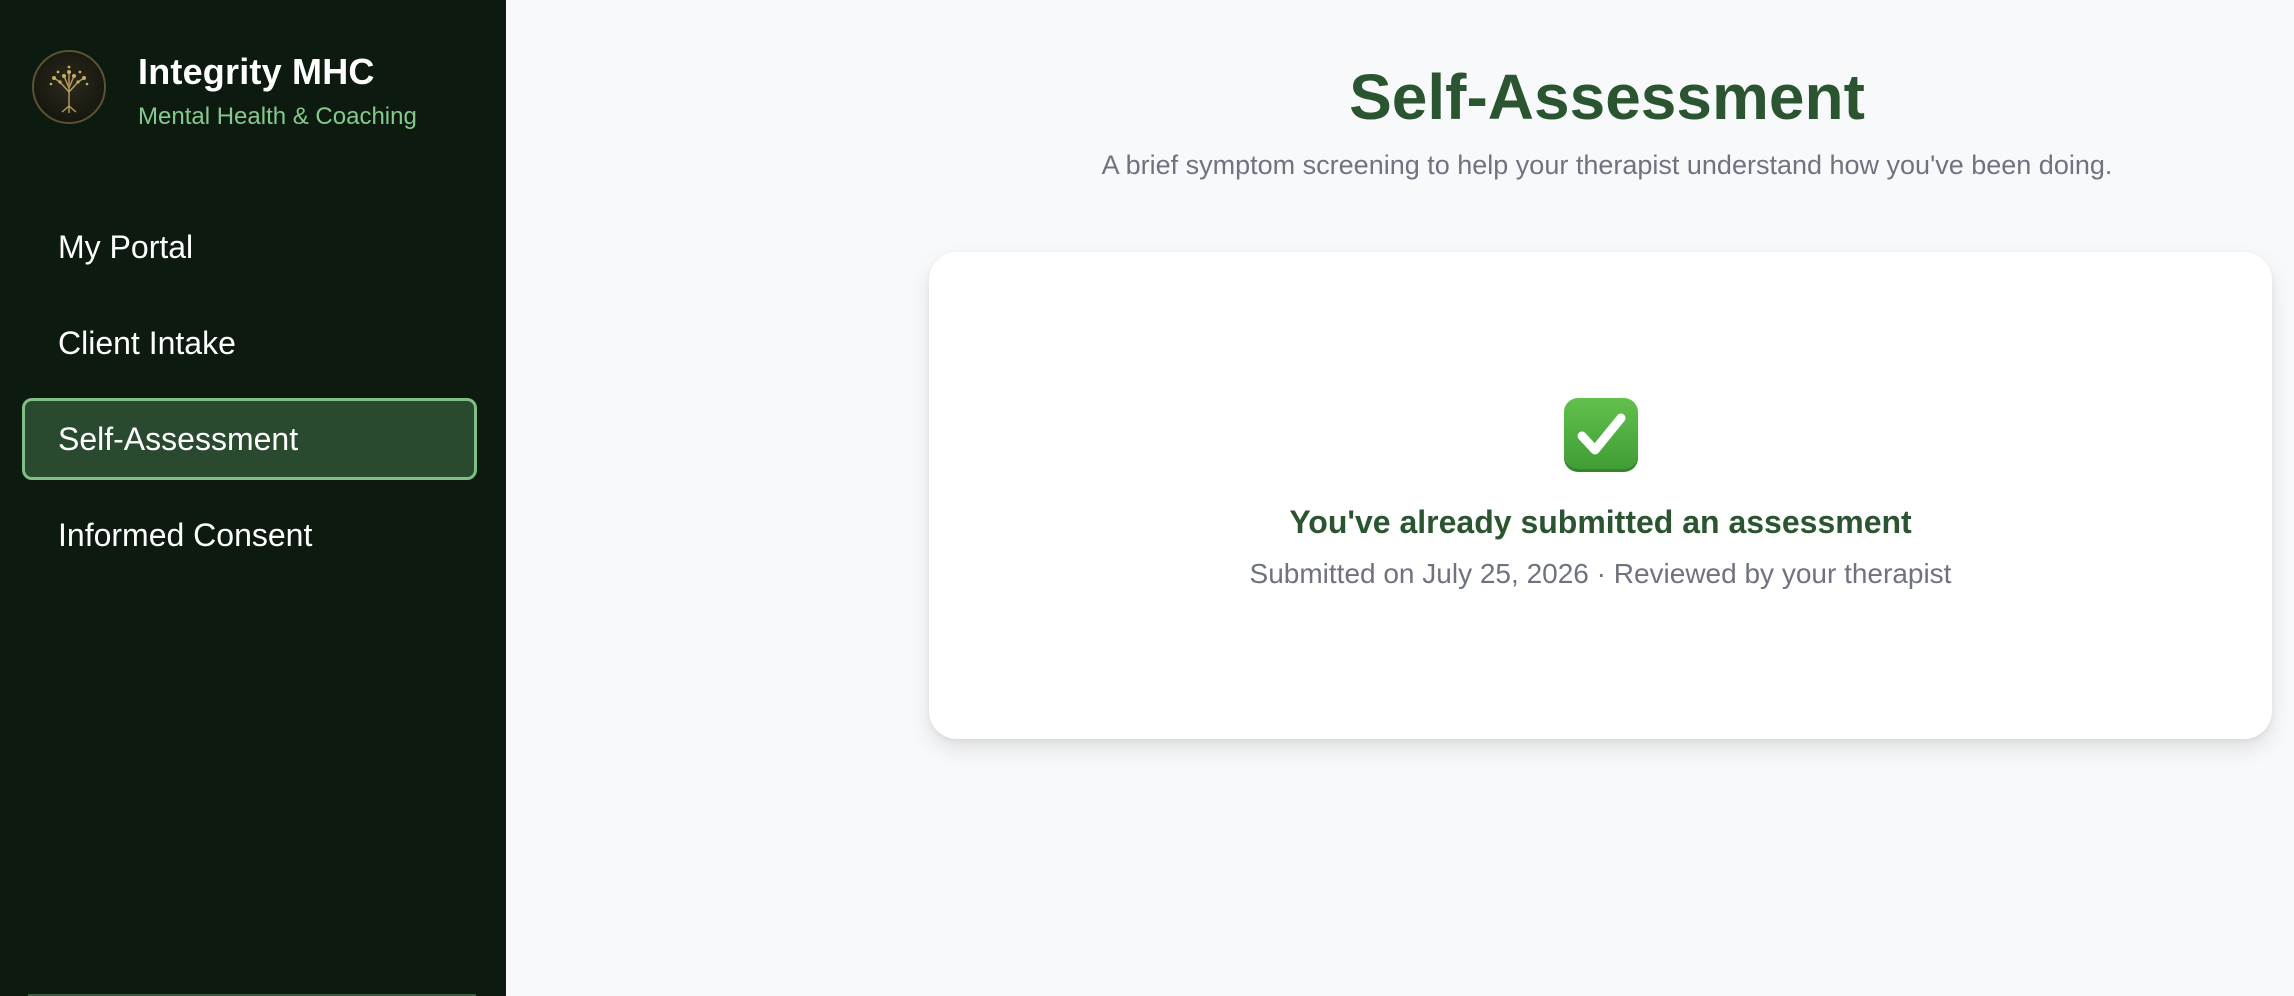 The image size is (2294, 996). What do you see at coordinates (249, 247) in the screenshot?
I see `sidebar-item-my-portal: My Portal` at bounding box center [249, 247].